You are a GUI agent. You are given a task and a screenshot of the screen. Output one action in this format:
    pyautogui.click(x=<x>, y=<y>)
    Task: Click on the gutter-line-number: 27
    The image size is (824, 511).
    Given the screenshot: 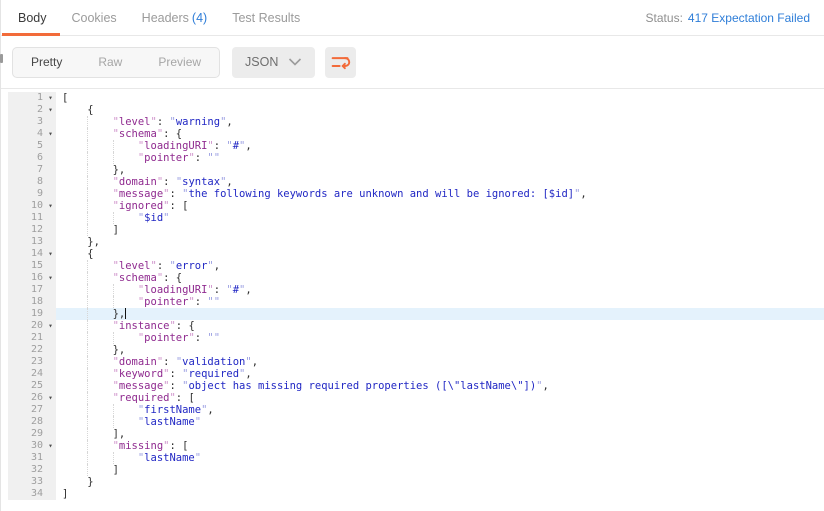 What is the action you would take?
    pyautogui.click(x=32, y=410)
    